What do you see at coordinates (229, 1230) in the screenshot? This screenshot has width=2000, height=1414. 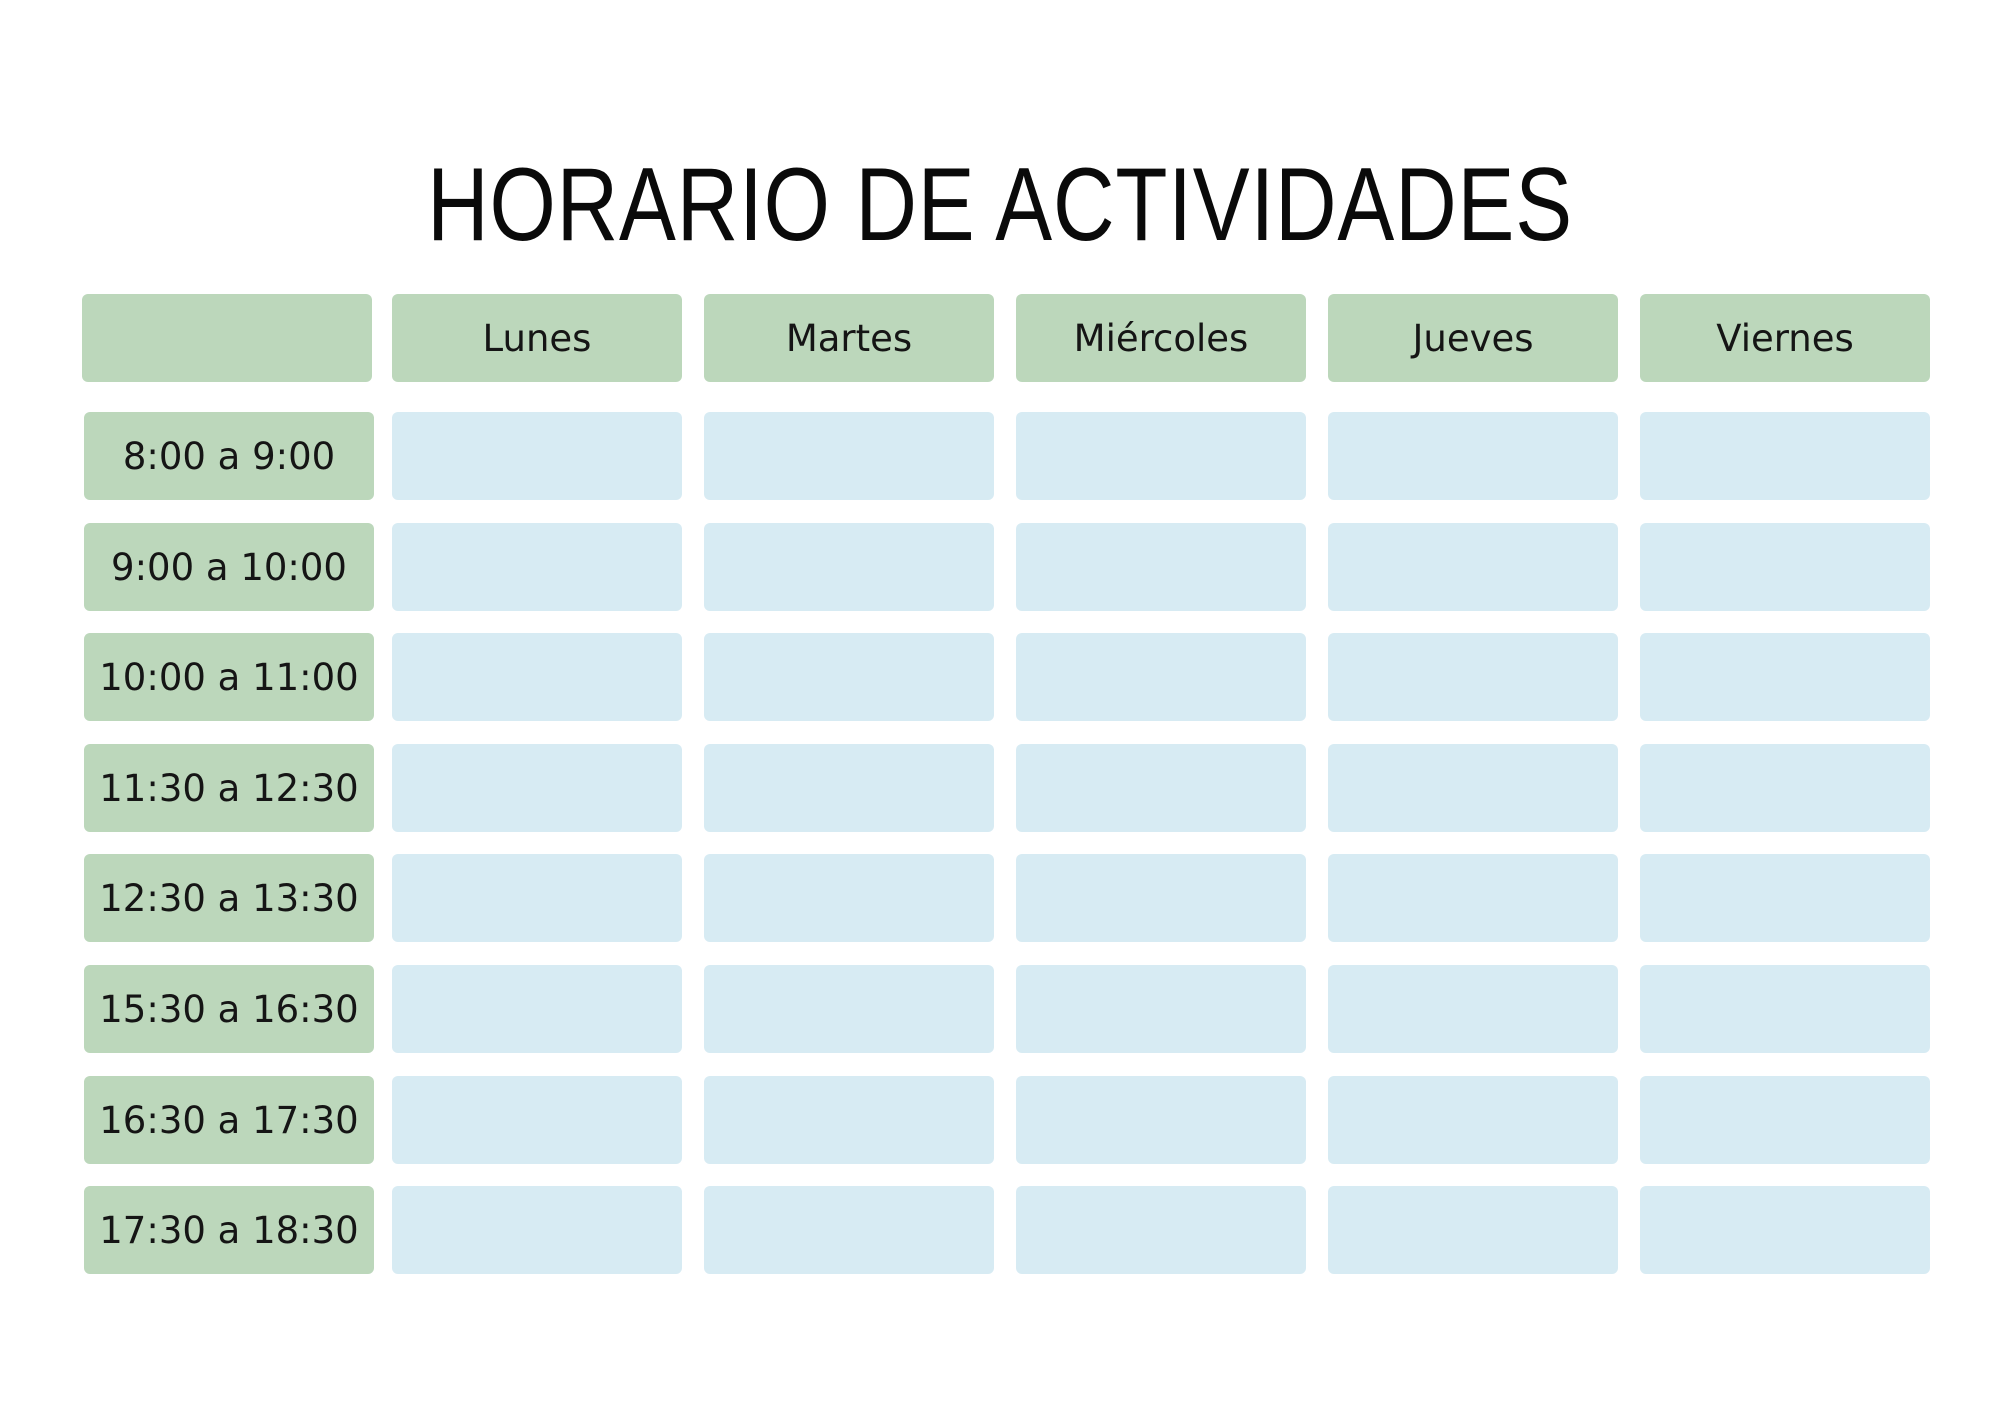 I see `time-slot-label: 17:30 a 18:30` at bounding box center [229, 1230].